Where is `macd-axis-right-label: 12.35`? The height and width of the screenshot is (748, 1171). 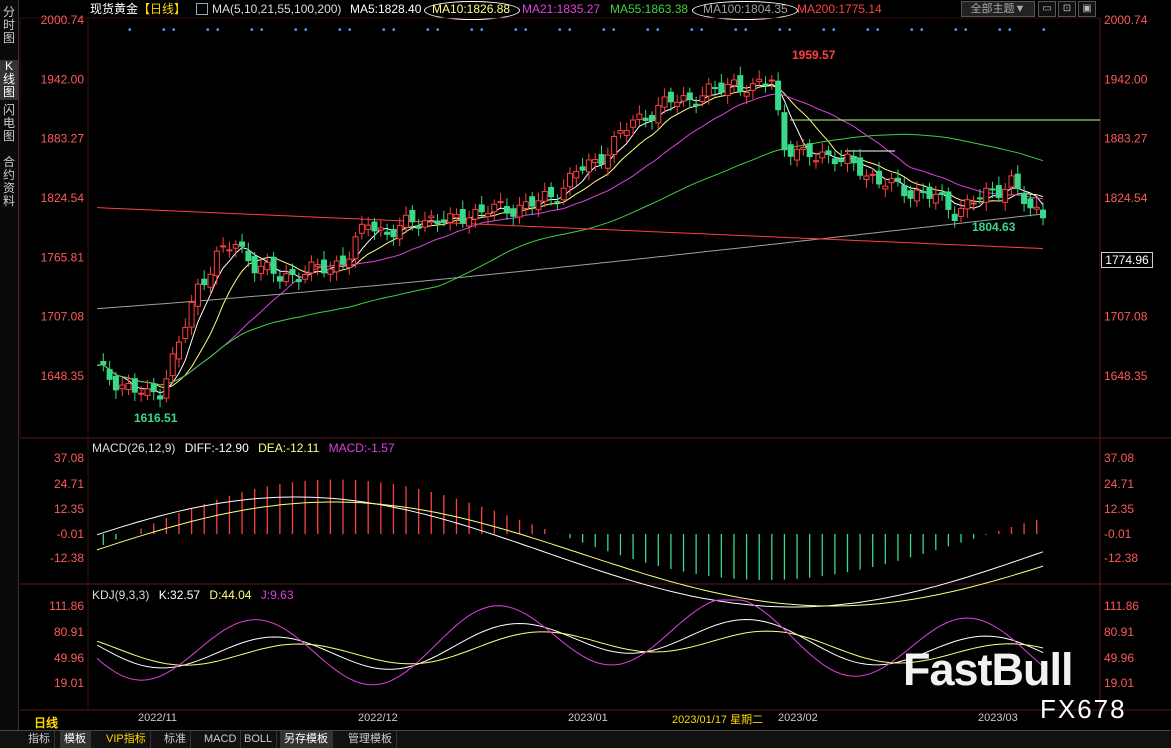 macd-axis-right-label: 12.35 is located at coordinates (1119, 509).